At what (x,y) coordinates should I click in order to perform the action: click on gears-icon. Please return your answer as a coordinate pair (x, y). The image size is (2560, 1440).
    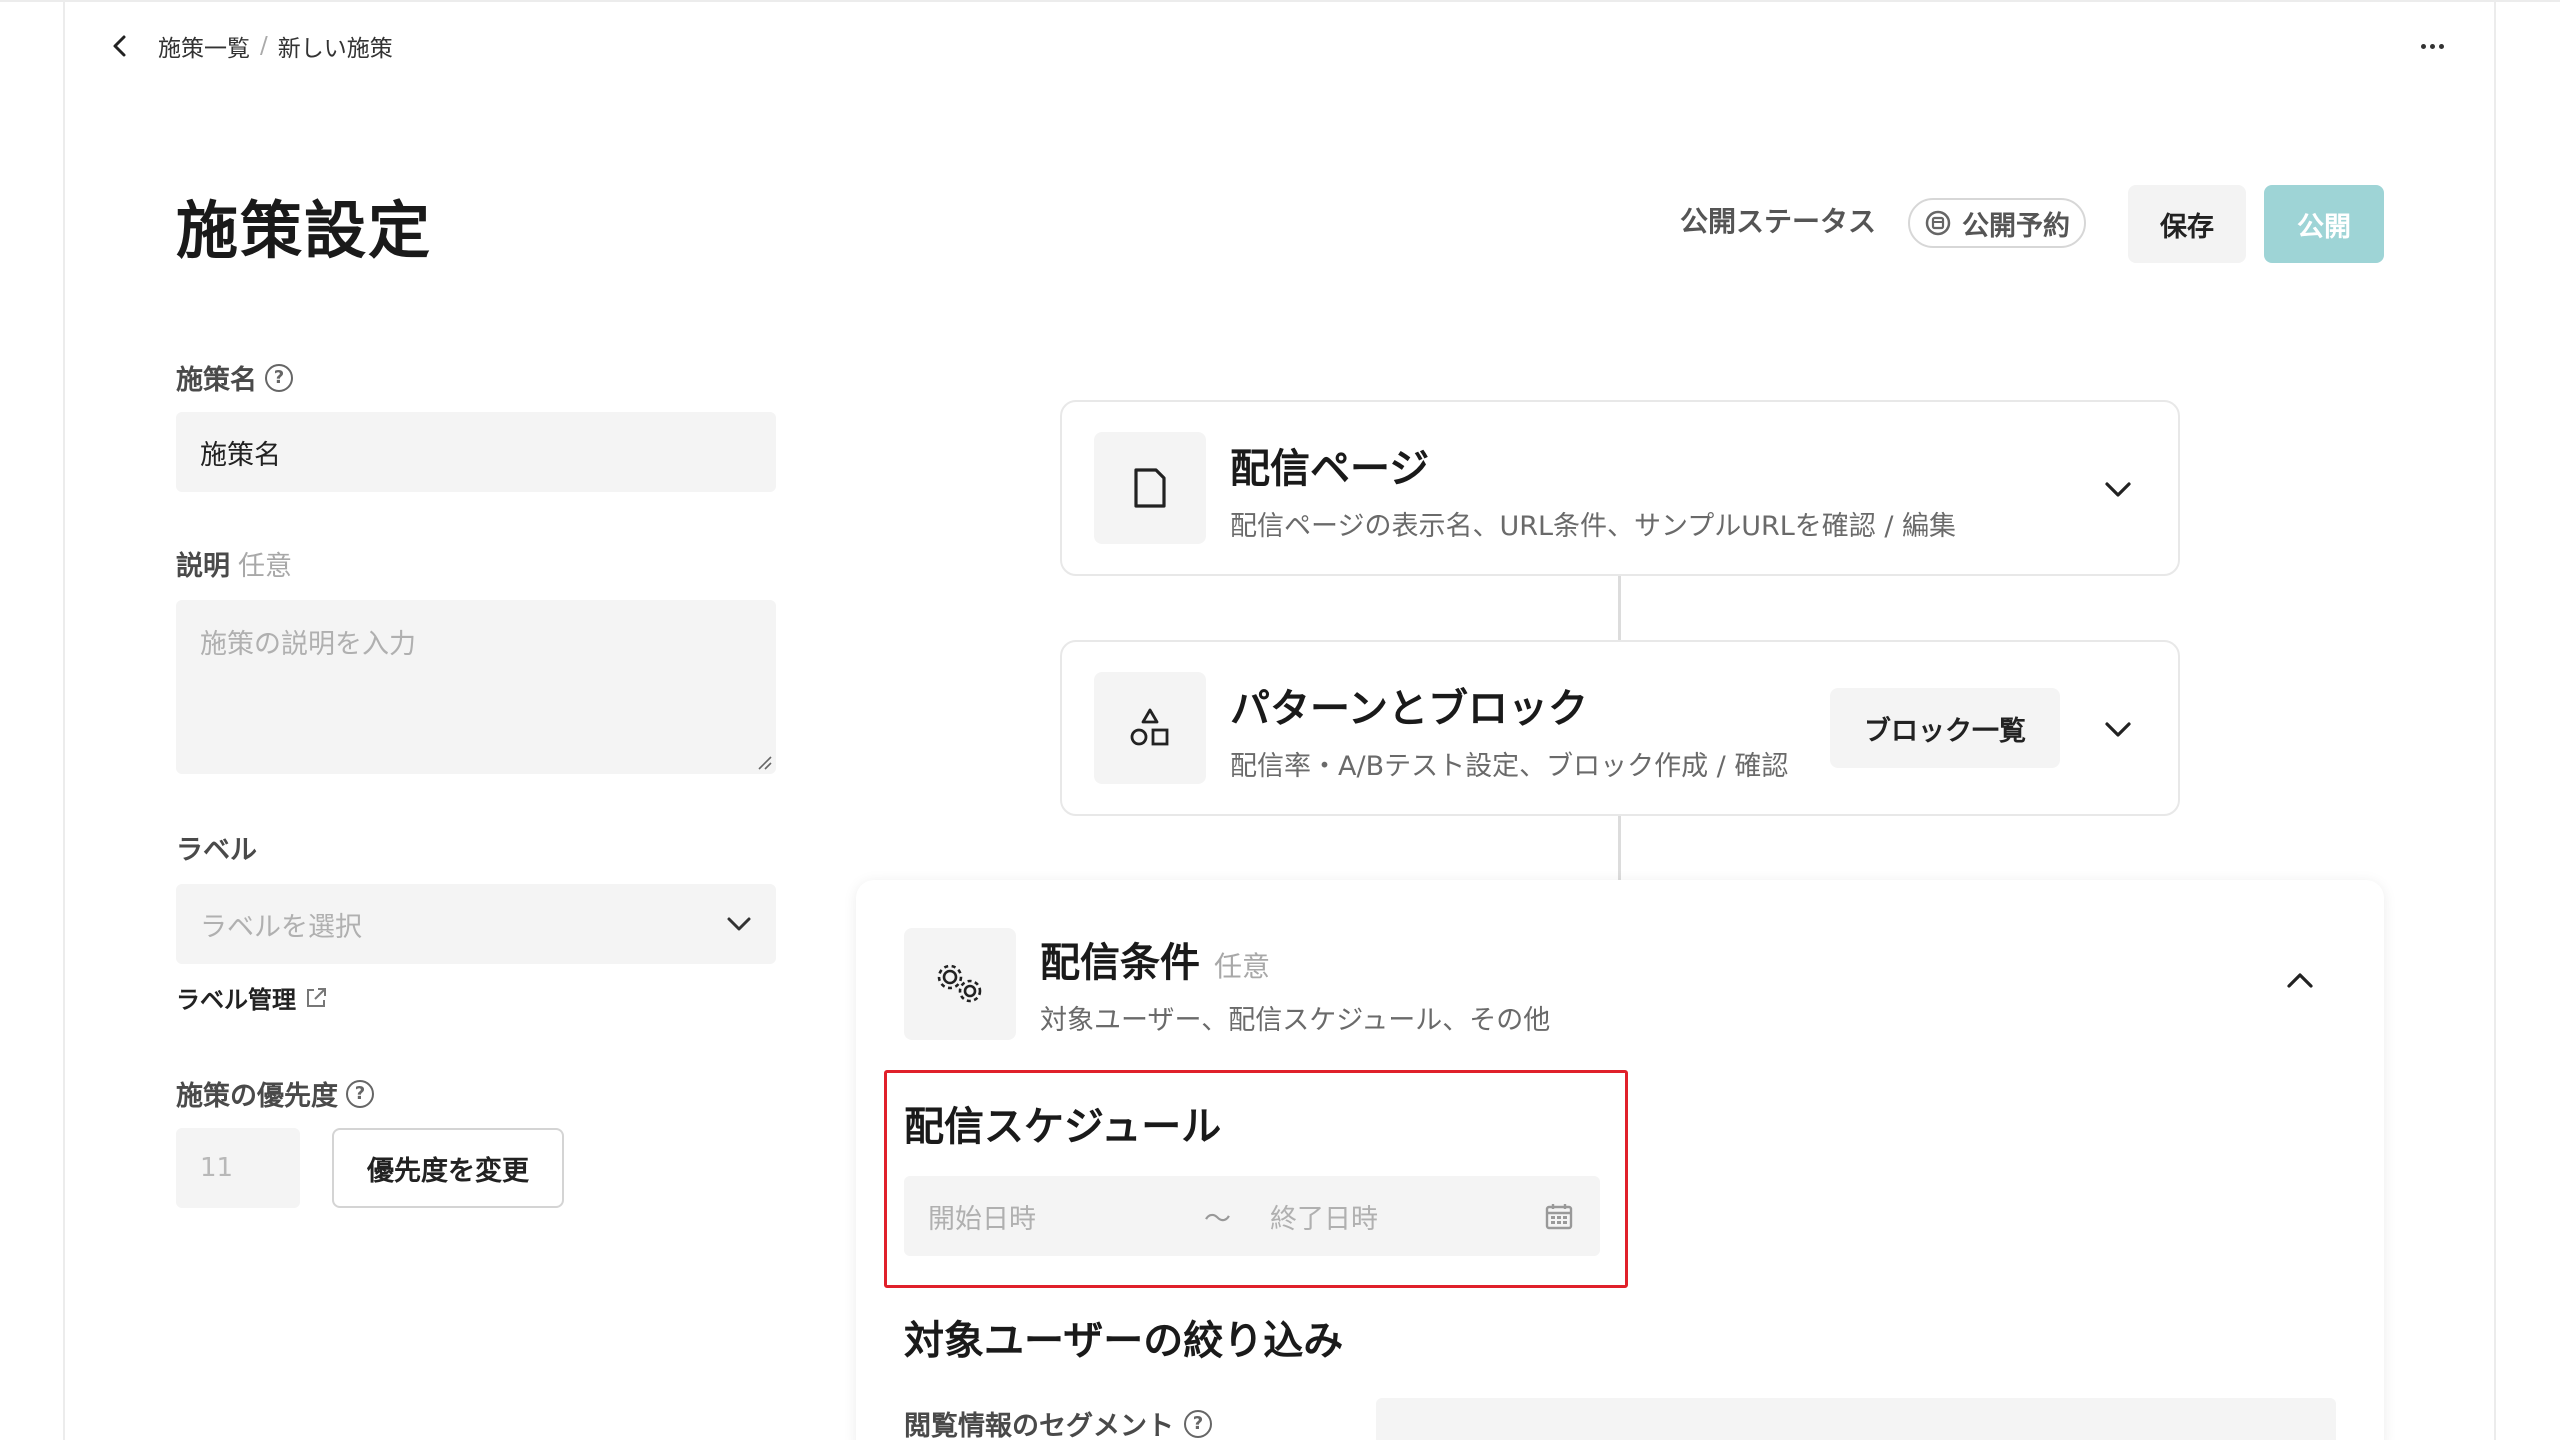
    Looking at the image, I should click on (959, 983).